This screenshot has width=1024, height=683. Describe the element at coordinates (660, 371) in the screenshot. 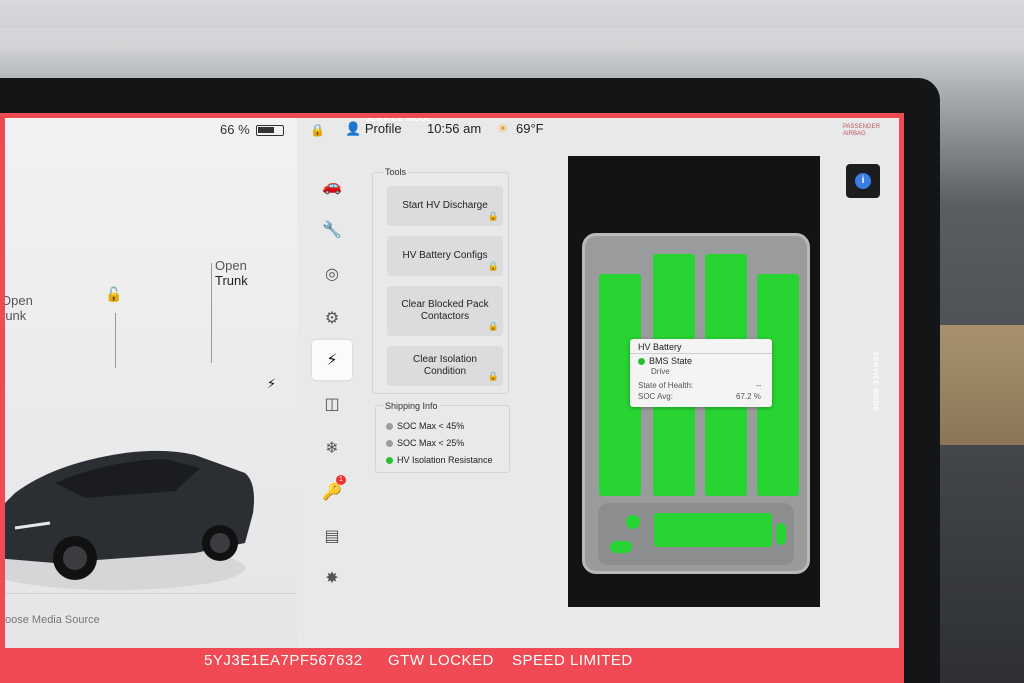

I see `bms-state-value: Drive` at that location.